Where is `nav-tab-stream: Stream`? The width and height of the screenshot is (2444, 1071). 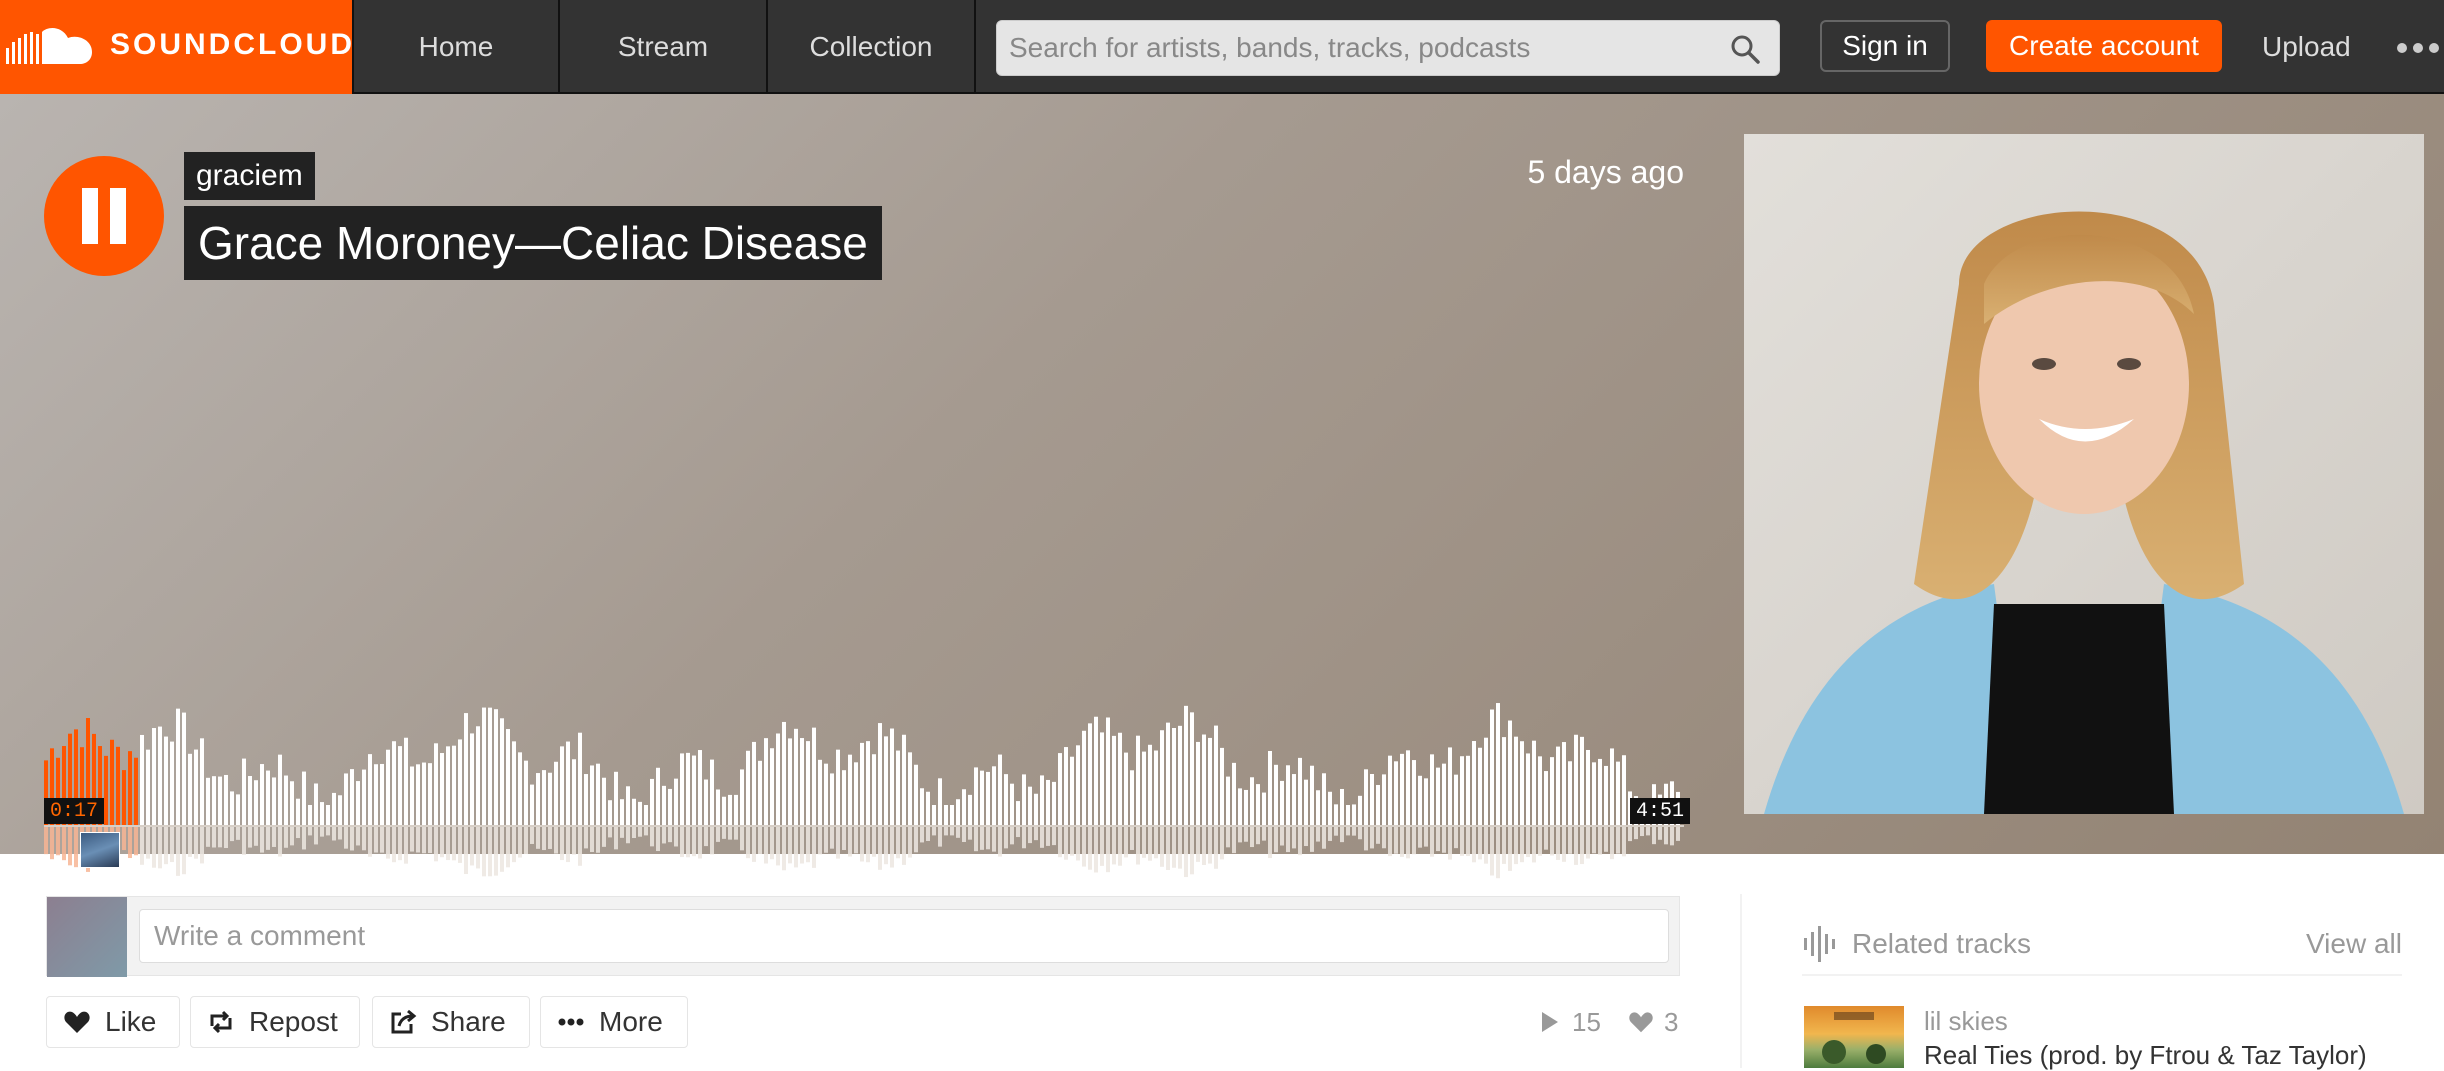 nav-tab-stream: Stream is located at coordinates (664, 47).